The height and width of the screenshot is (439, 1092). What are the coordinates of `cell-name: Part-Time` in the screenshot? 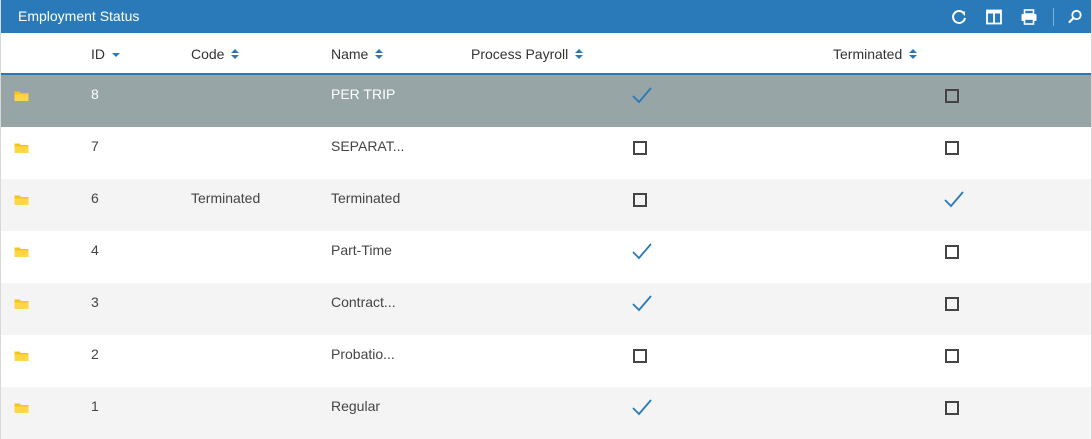 It's located at (361, 250).